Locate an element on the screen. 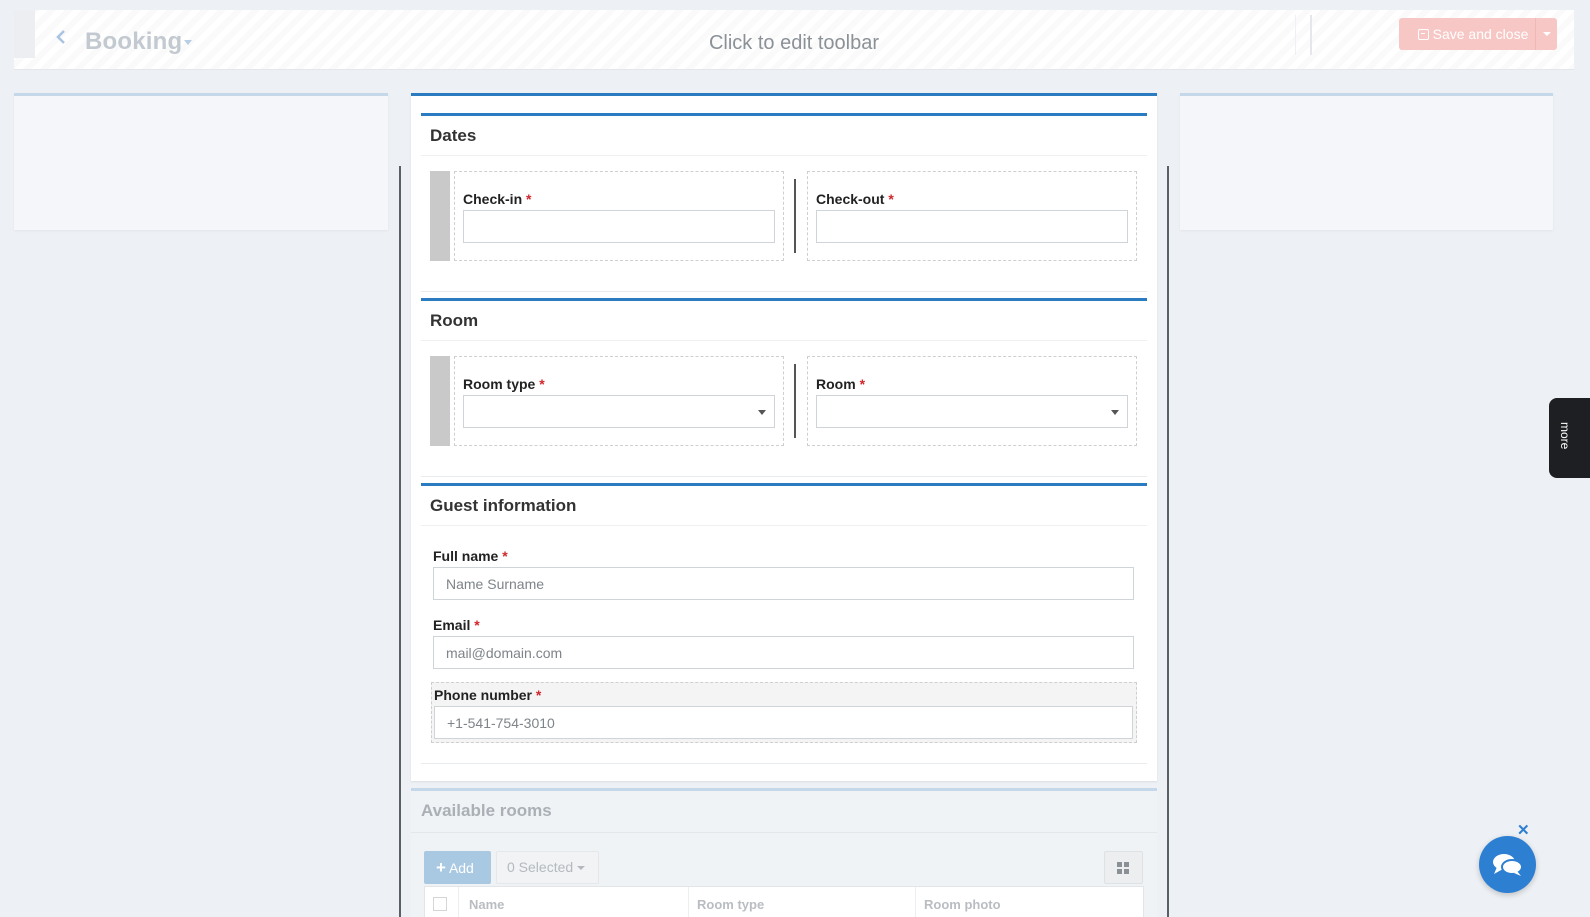  room-type-label: Room type is located at coordinates (499, 384).